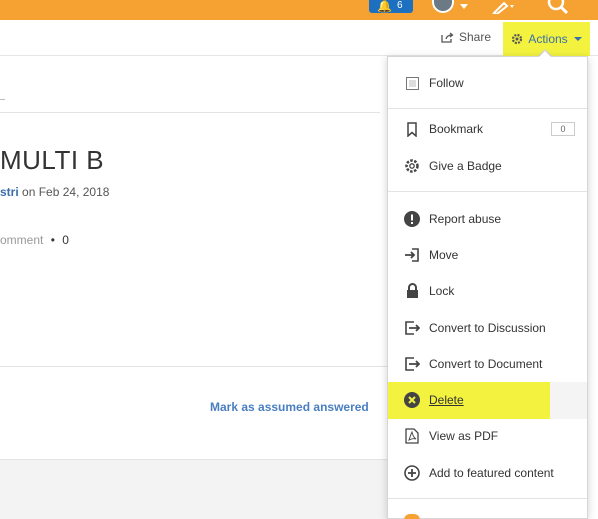 The height and width of the screenshot is (519, 598). I want to click on menu-item-view-pdf: View as PDF, so click(487, 436).